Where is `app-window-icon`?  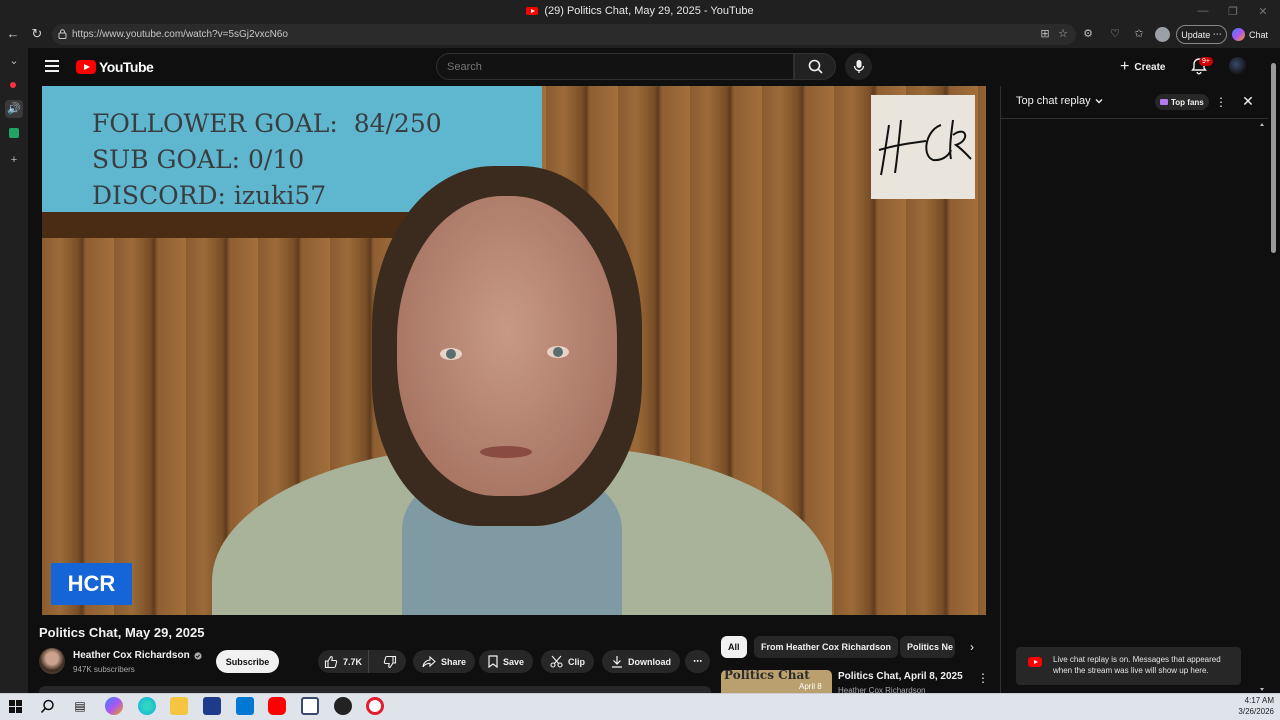 app-window-icon is located at coordinates (310, 706).